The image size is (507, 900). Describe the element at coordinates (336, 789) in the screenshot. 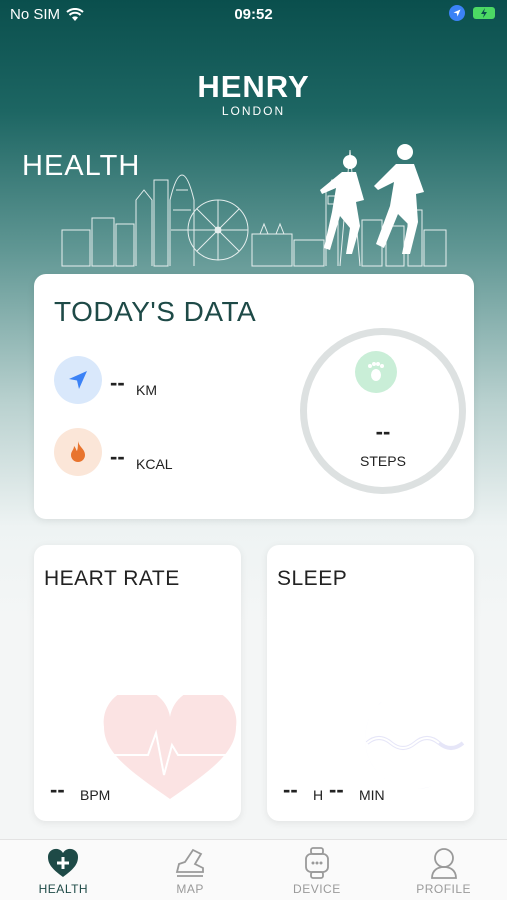

I see `sleep-minutes-value: --` at that location.